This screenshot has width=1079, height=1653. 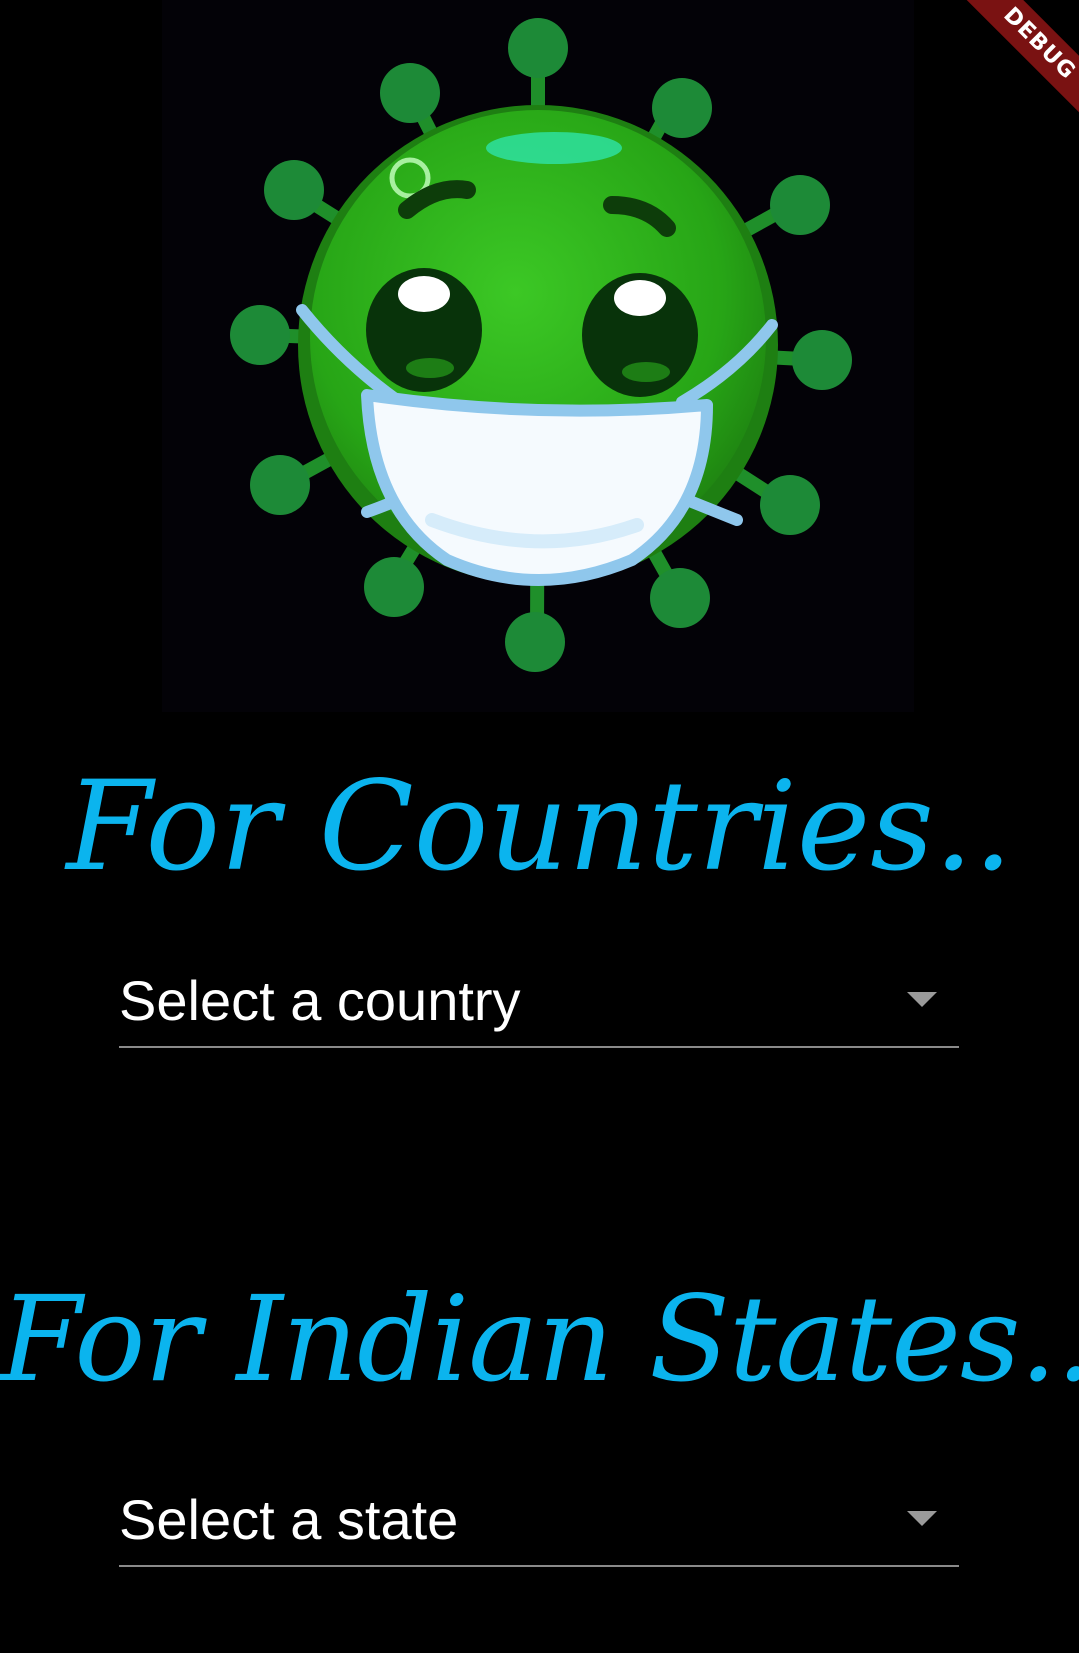 I want to click on states-heading: For Indian States.., so click(x=539, y=1339).